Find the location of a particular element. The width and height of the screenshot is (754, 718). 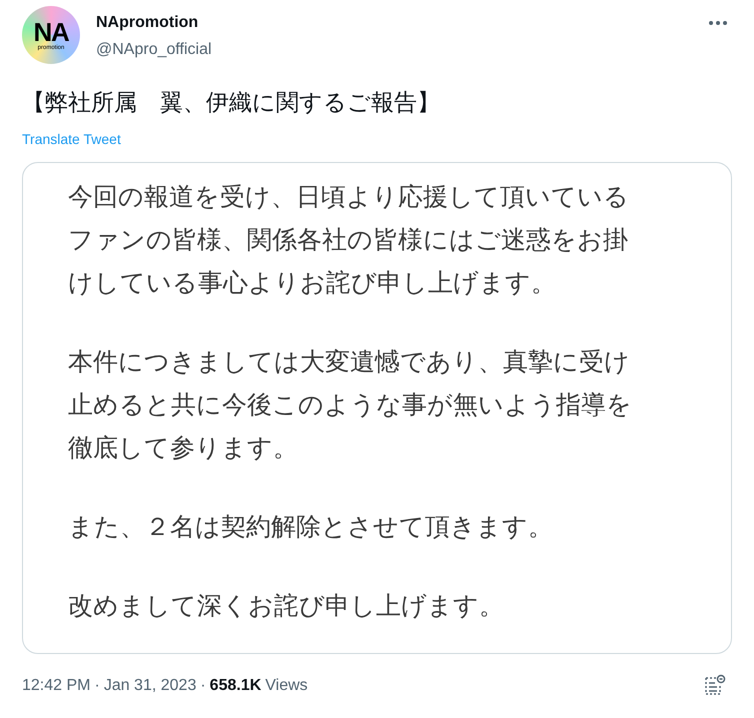

image-text-line: また、２名は契約解除とさせて頂きます。 is located at coordinates (311, 526).